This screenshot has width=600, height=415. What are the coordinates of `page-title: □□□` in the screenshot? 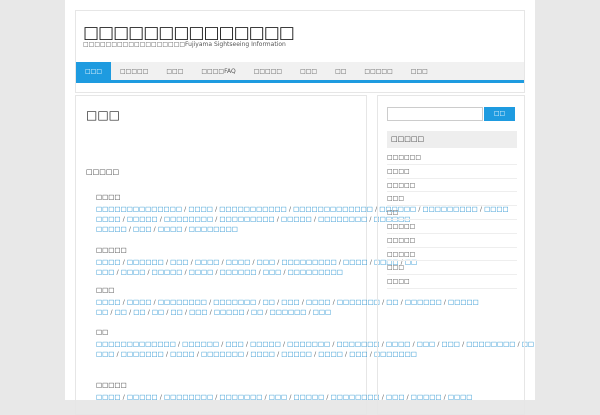 It's located at (103, 115).